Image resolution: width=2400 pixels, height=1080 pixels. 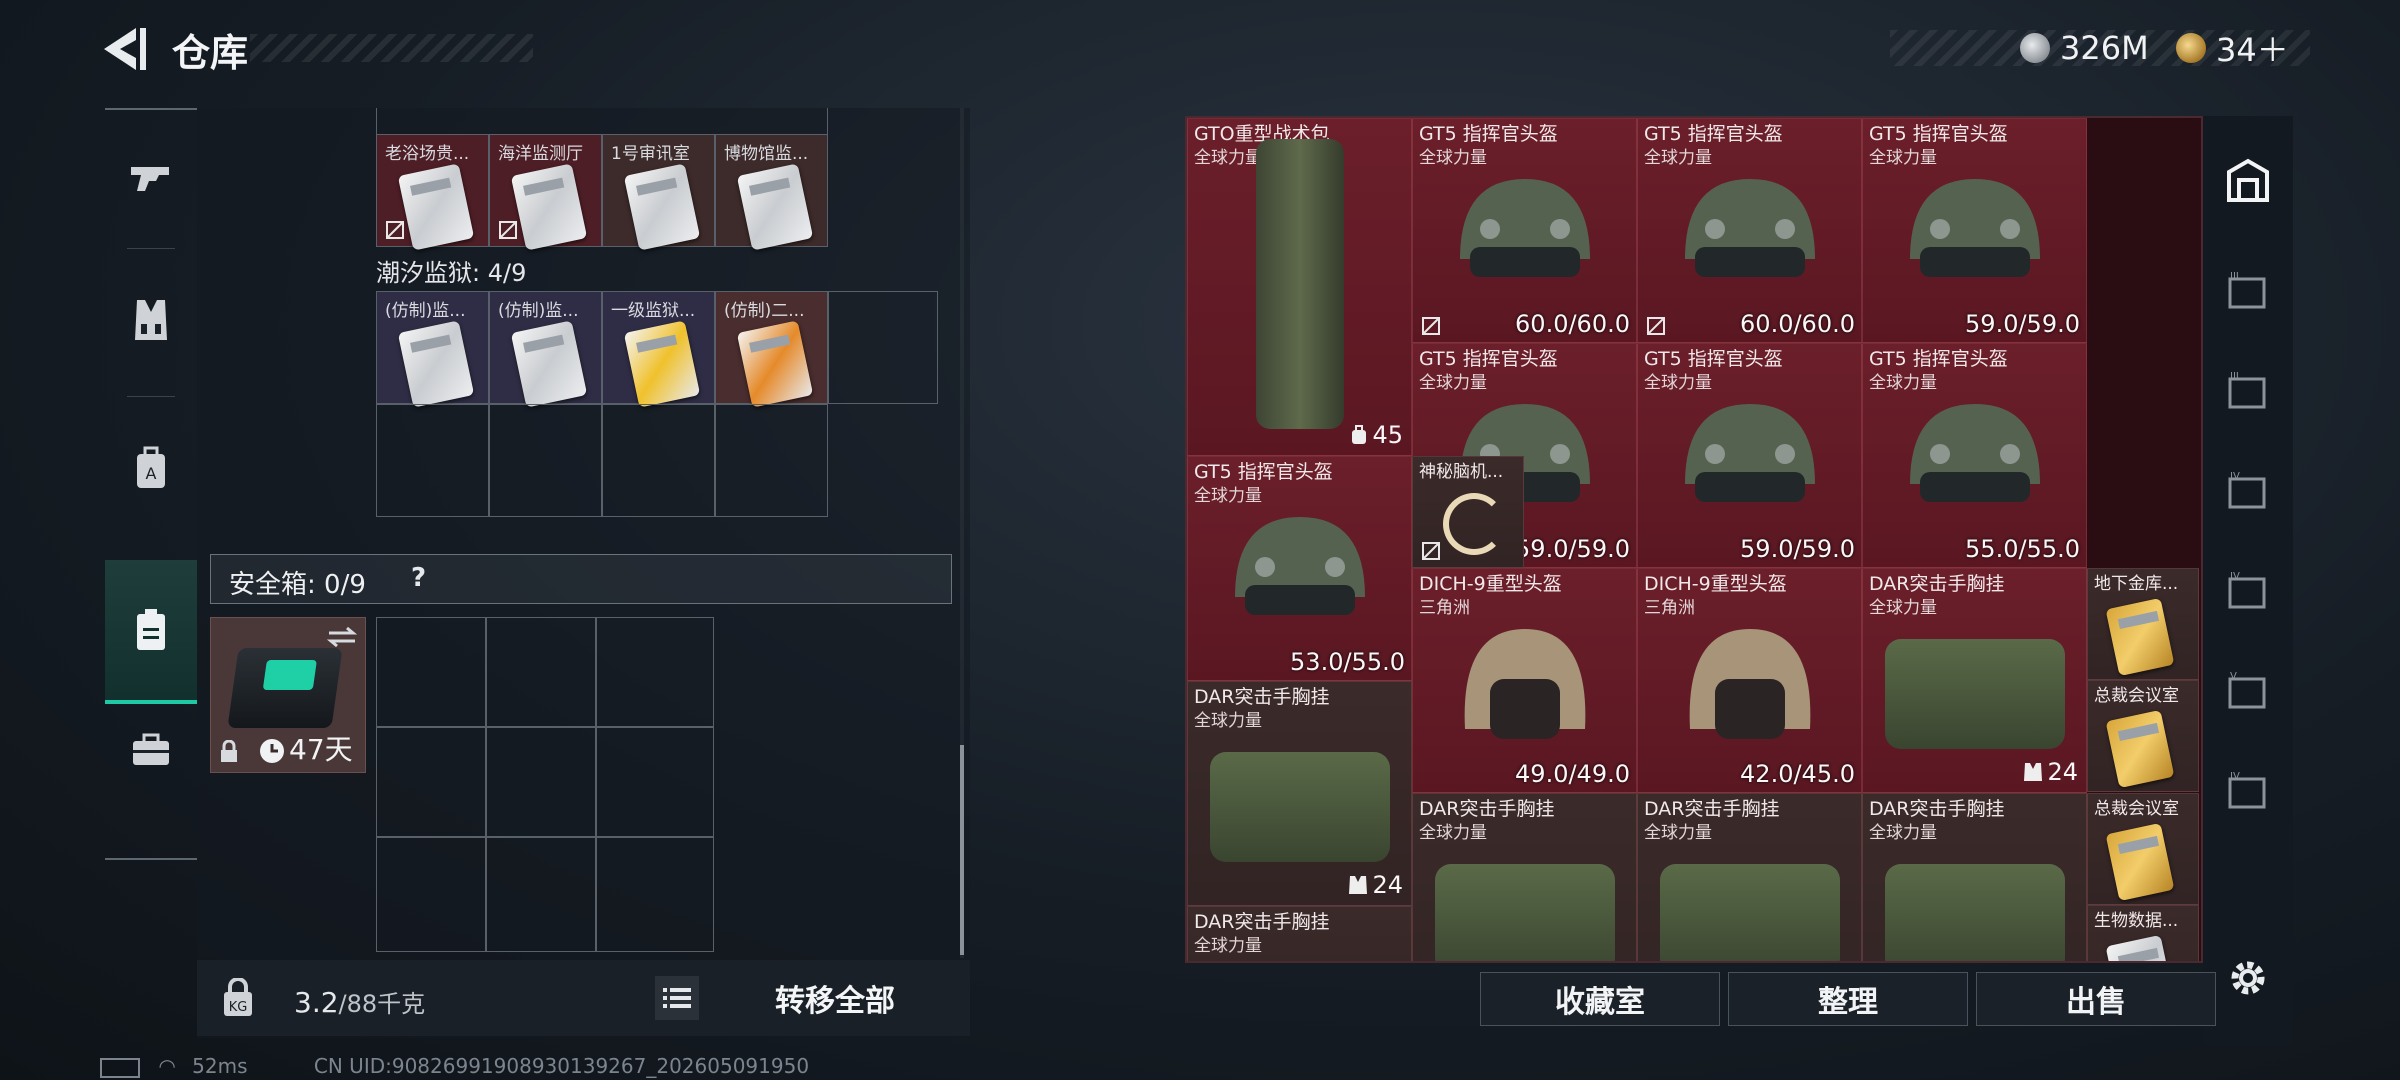 I want to click on nav-bottom-edge, so click(x=151, y=859).